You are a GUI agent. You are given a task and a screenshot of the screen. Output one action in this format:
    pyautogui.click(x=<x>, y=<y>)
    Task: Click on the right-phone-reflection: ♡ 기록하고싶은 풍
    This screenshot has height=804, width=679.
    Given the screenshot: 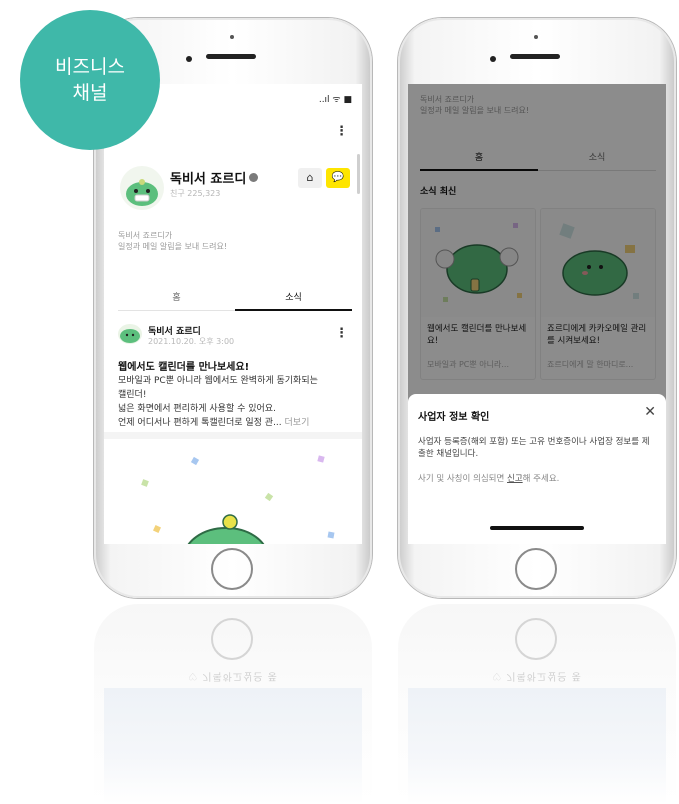 What is the action you would take?
    pyautogui.click(x=537, y=704)
    